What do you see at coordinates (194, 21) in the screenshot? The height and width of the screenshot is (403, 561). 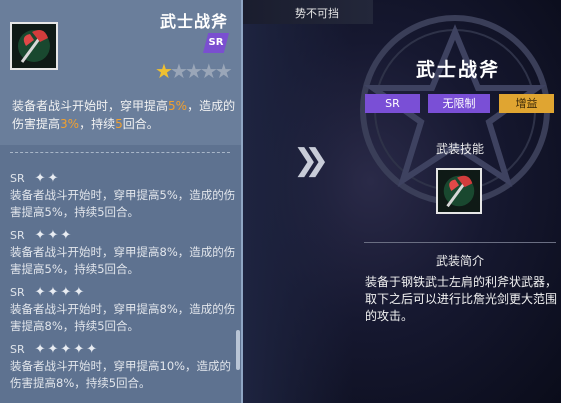 I see `equipment-title: 武士战斧` at bounding box center [194, 21].